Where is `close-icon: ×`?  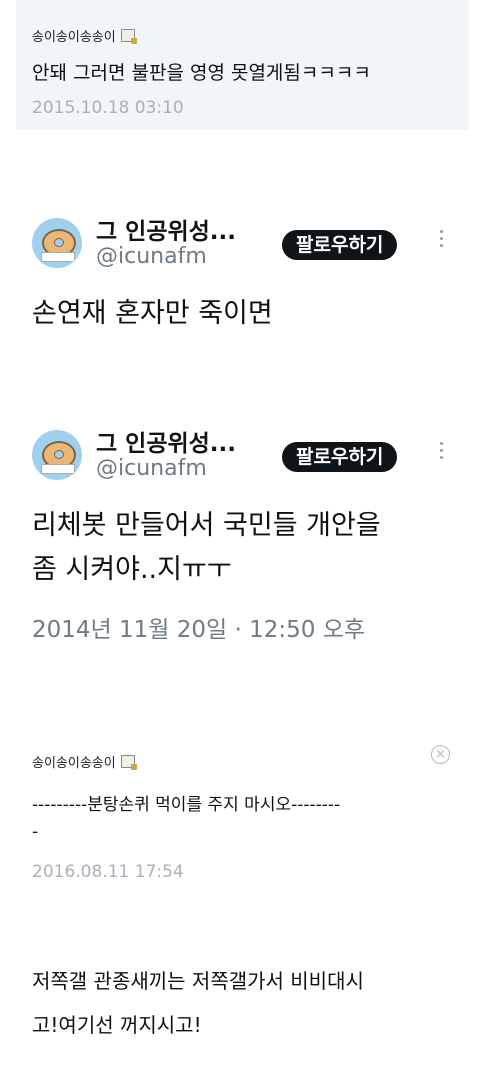
close-icon: × is located at coordinates (440, 754).